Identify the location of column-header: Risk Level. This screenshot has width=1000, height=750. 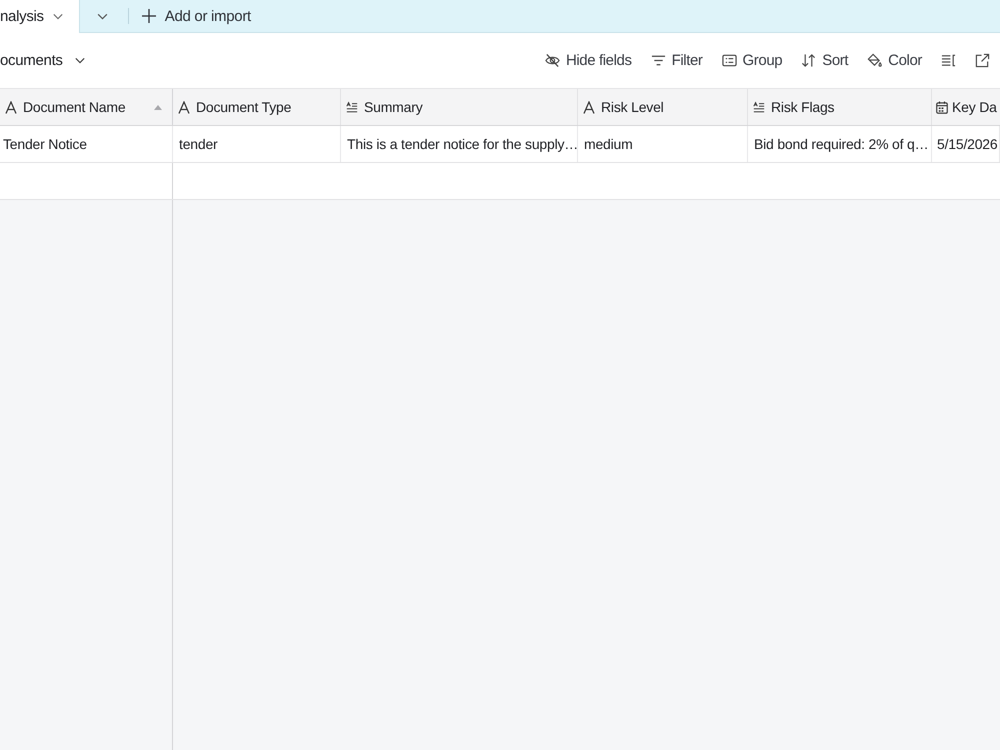
(663, 107).